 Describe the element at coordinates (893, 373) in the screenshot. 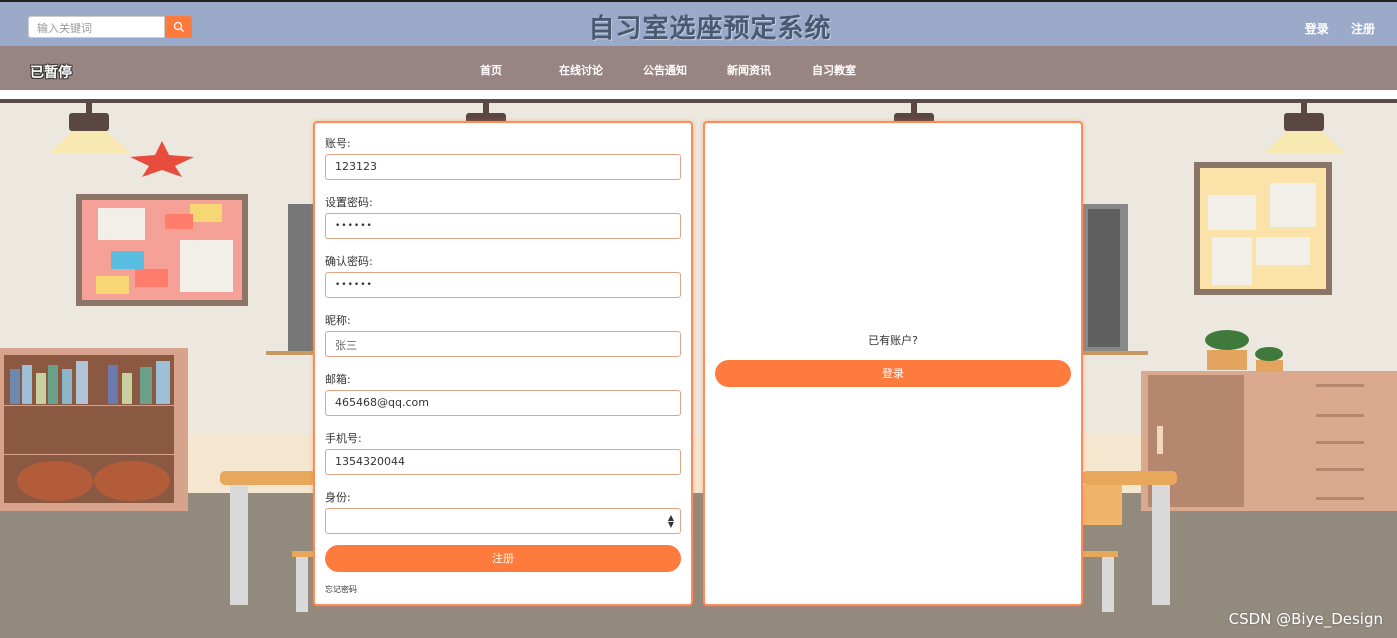

I see `login-button: 登录` at that location.